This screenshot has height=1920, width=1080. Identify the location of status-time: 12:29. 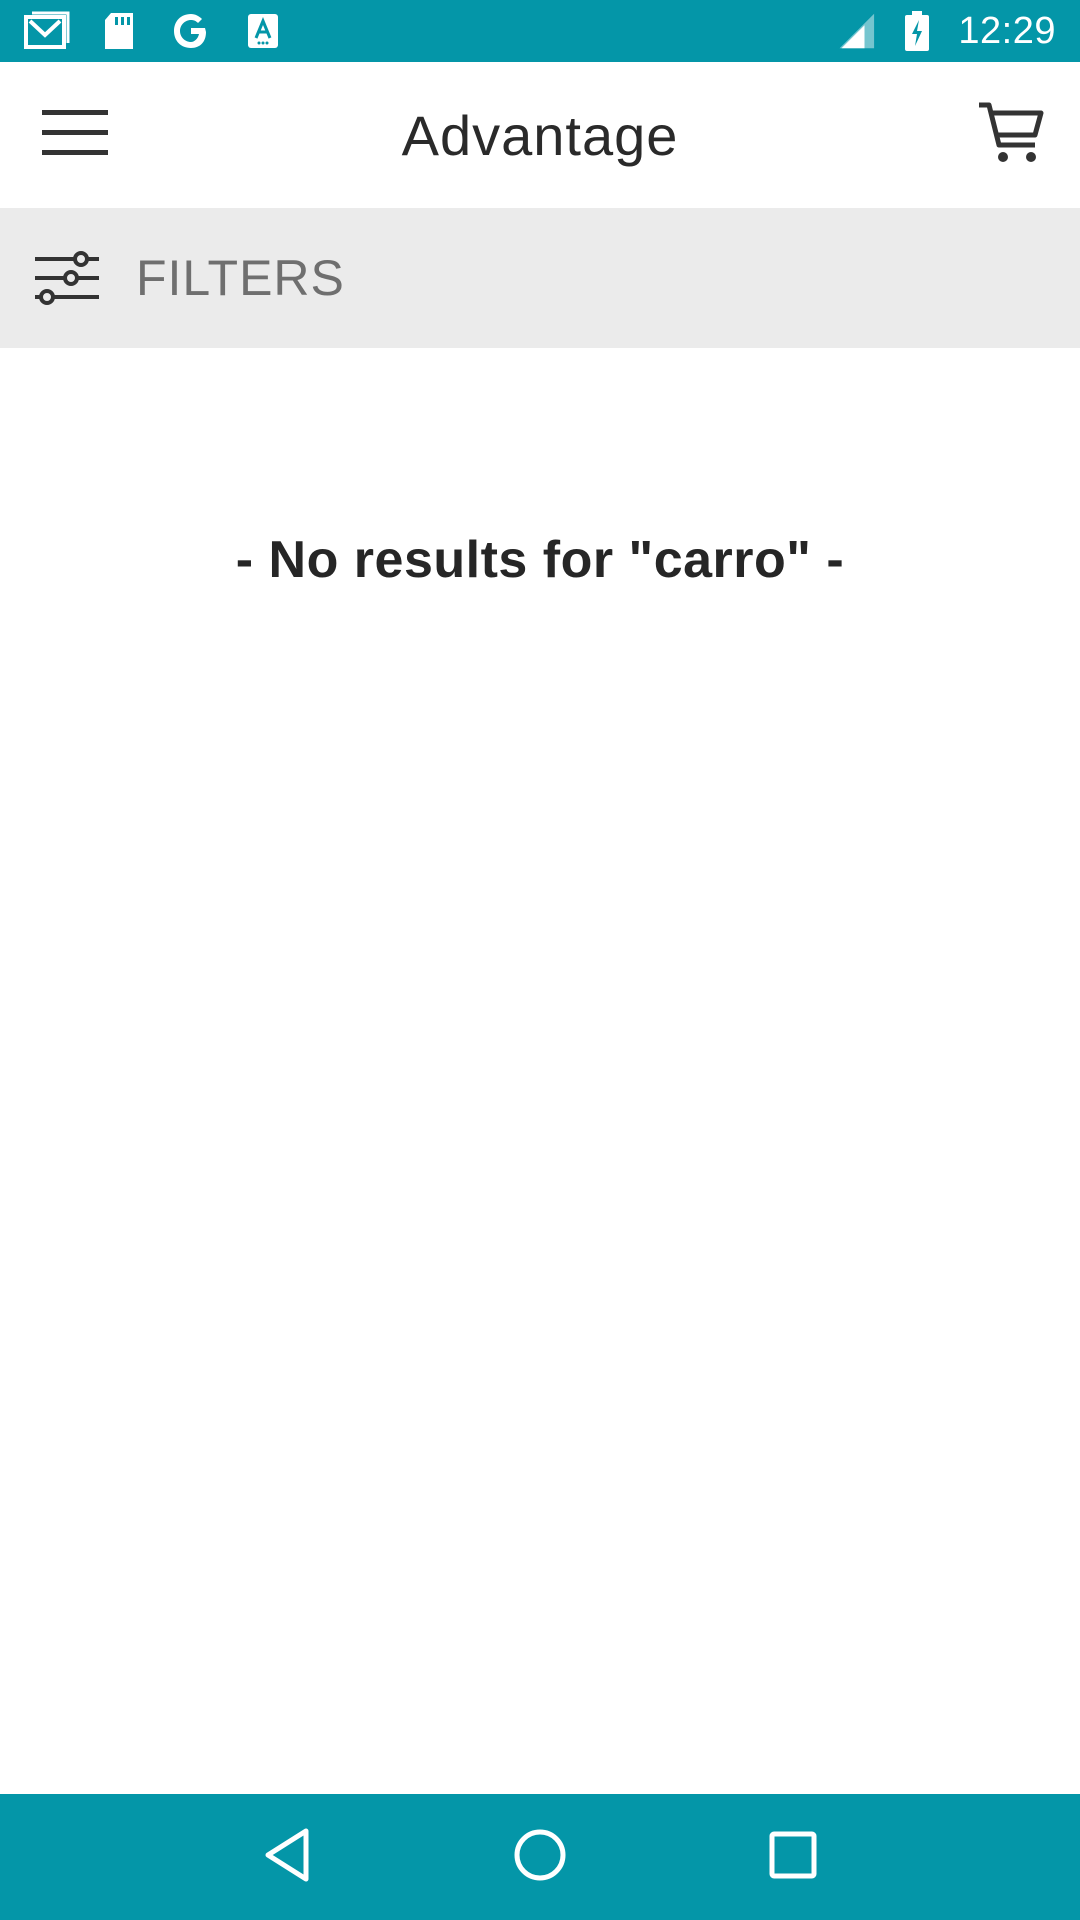
(1007, 30).